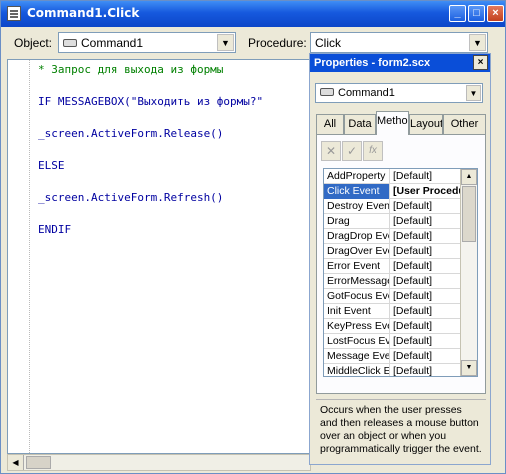 Image resolution: width=506 pixels, height=474 pixels. I want to click on method-row: Init Event [Default], so click(392, 311).